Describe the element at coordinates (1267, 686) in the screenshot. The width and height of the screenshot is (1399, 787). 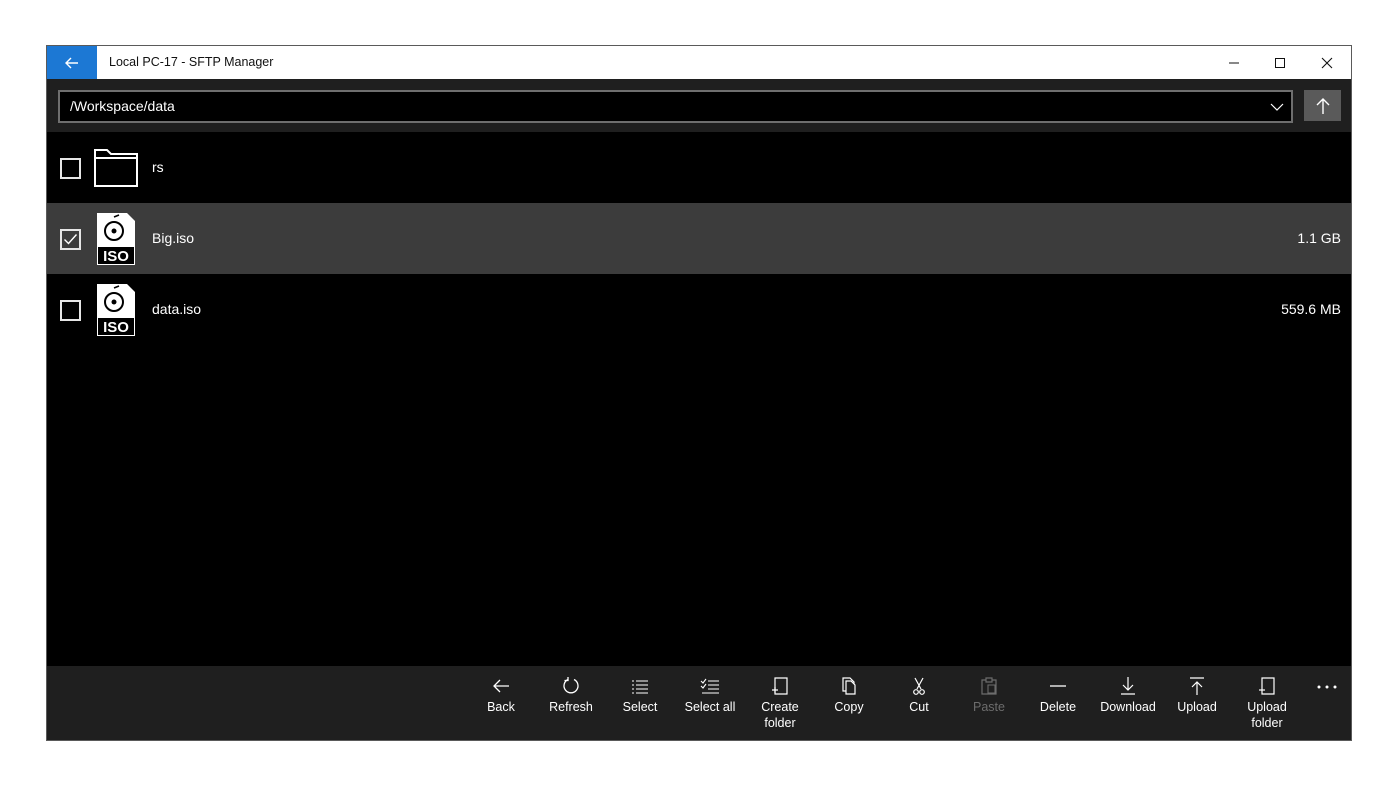
I see `upload-folder-icon` at that location.